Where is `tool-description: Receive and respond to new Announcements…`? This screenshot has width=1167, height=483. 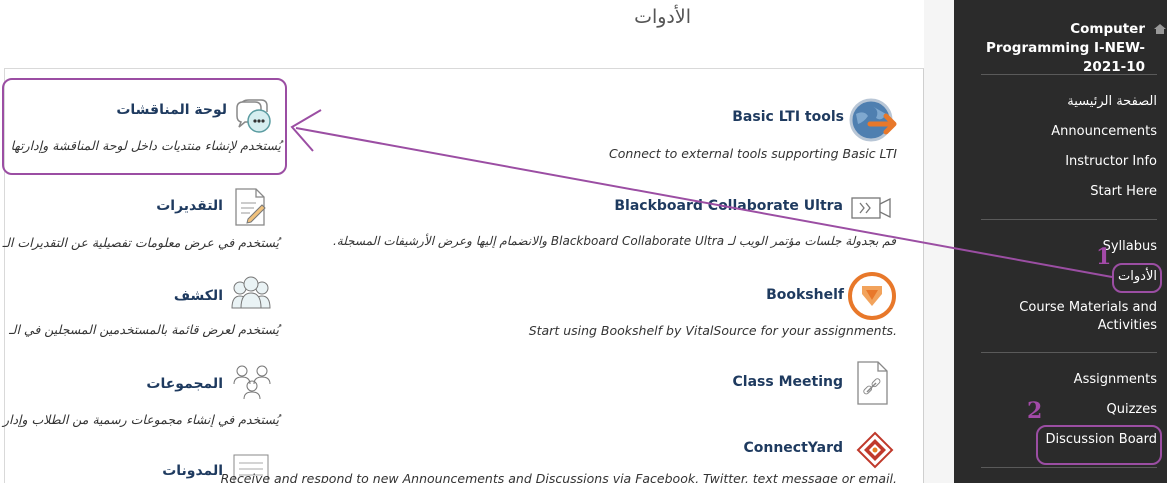
tool-description: Receive and respond to new Announcements… is located at coordinates (558, 477).